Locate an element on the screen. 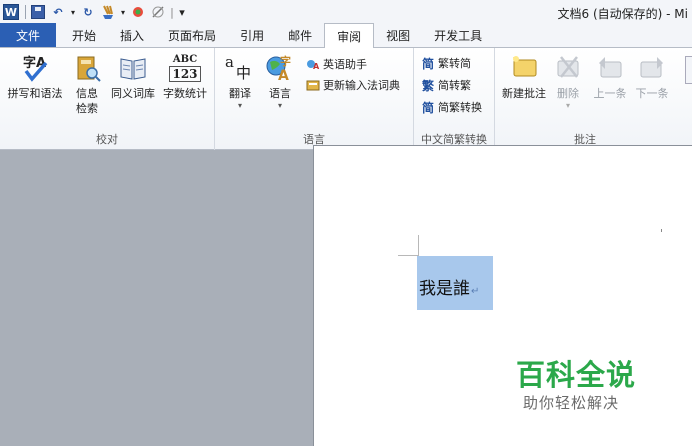  spelling-check-icon: 字A is located at coordinates (35, 68).